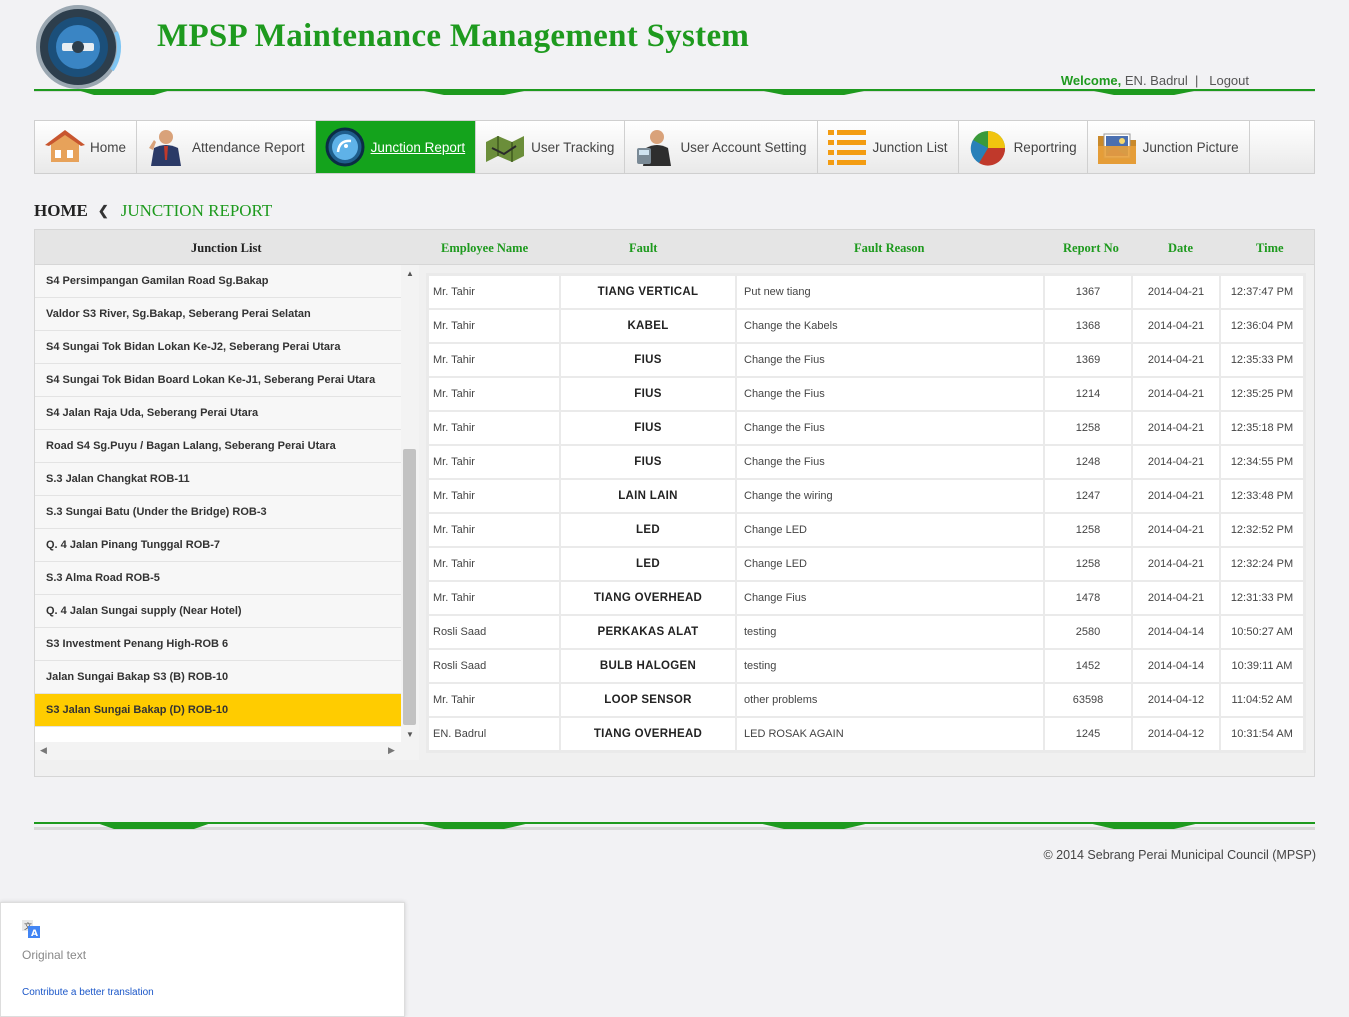 Image resolution: width=1349 pixels, height=1017 pixels. Describe the element at coordinates (1262, 496) in the screenshot. I see `time-cell: 12:33:48 PM` at that location.